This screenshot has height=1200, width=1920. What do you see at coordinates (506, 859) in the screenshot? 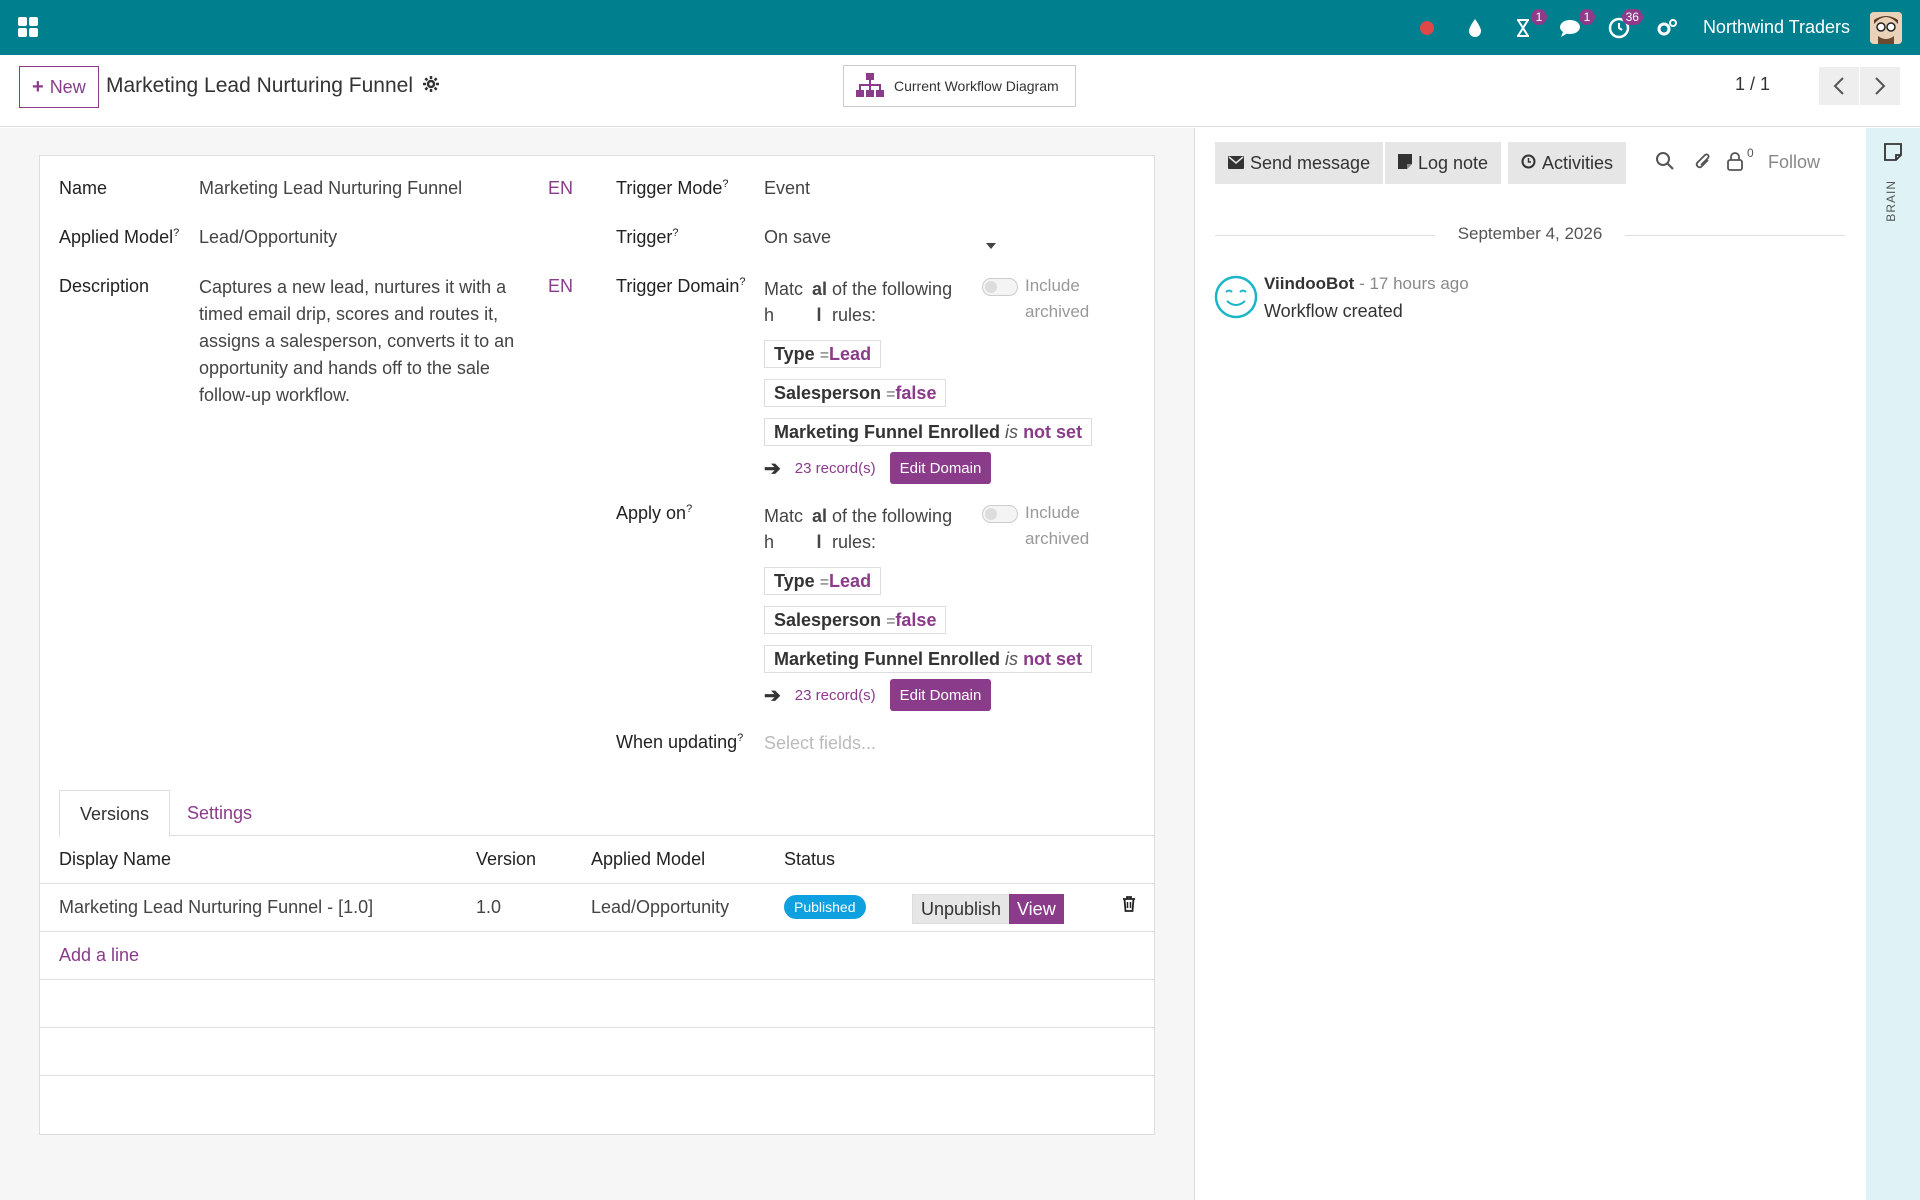
I see `column-version: Version` at bounding box center [506, 859].